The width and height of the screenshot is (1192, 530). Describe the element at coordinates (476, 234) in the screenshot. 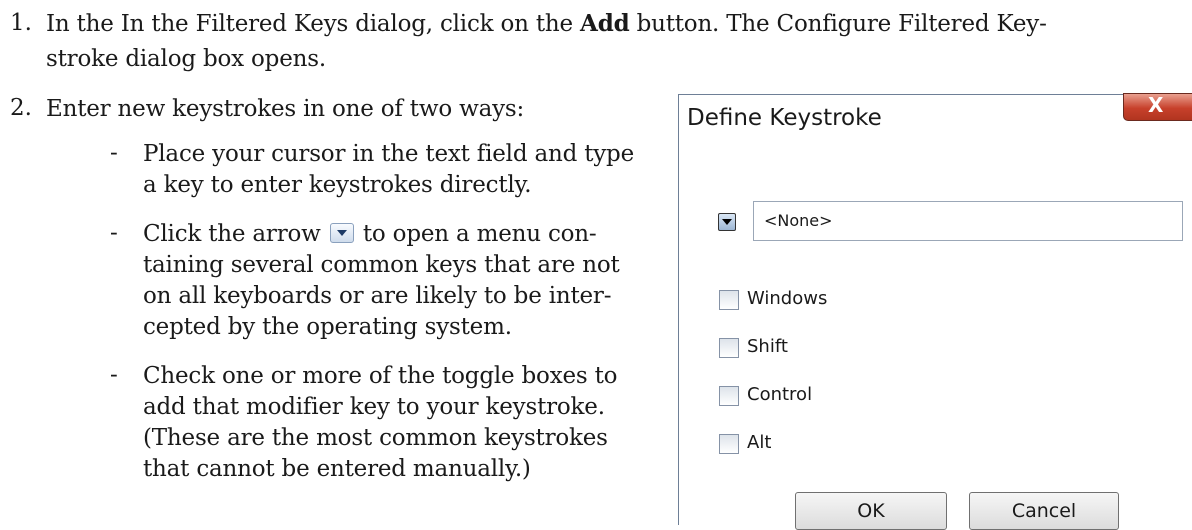

I see `bullet-2-text-b: to open a menu con-` at that location.